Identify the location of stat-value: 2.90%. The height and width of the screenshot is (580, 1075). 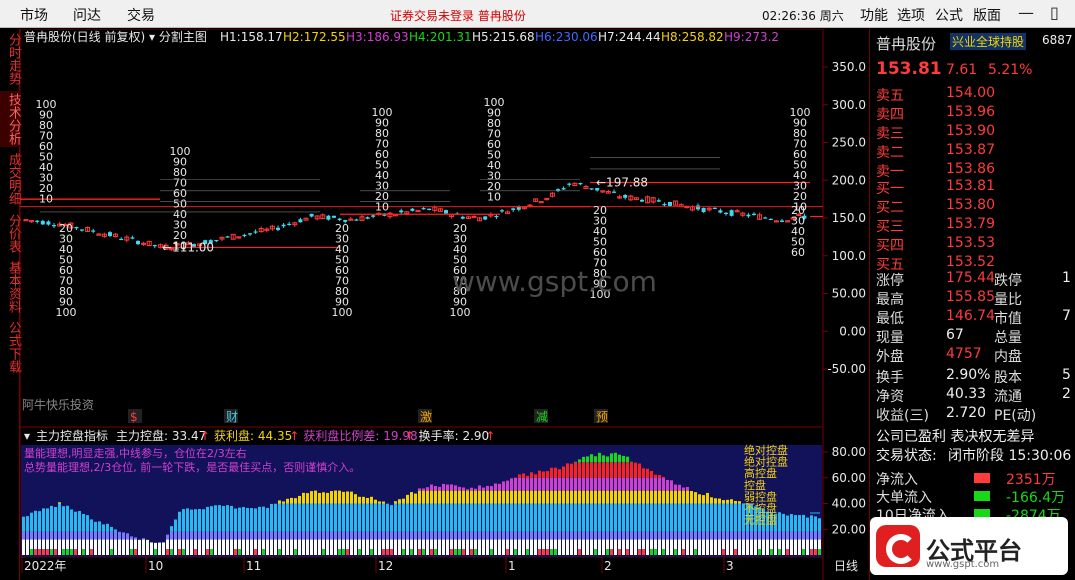
(968, 375).